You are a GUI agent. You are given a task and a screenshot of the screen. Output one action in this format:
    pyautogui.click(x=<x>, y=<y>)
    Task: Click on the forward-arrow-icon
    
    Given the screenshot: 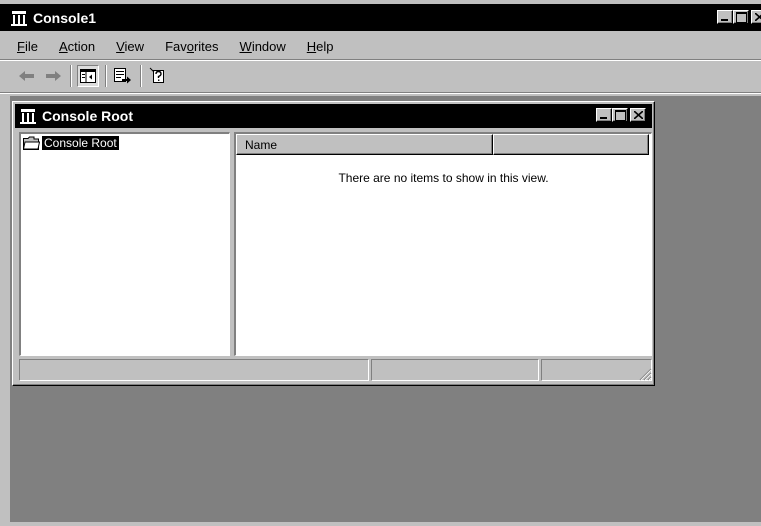 What is the action you would take?
    pyautogui.click(x=53, y=76)
    